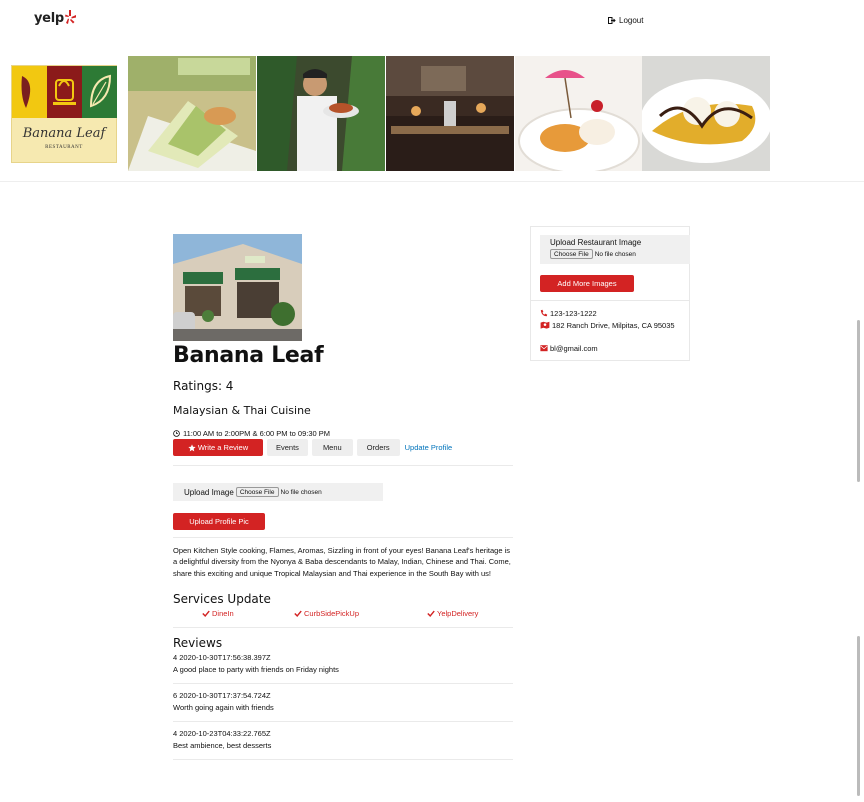  I want to click on menu-button: Menu, so click(332, 447).